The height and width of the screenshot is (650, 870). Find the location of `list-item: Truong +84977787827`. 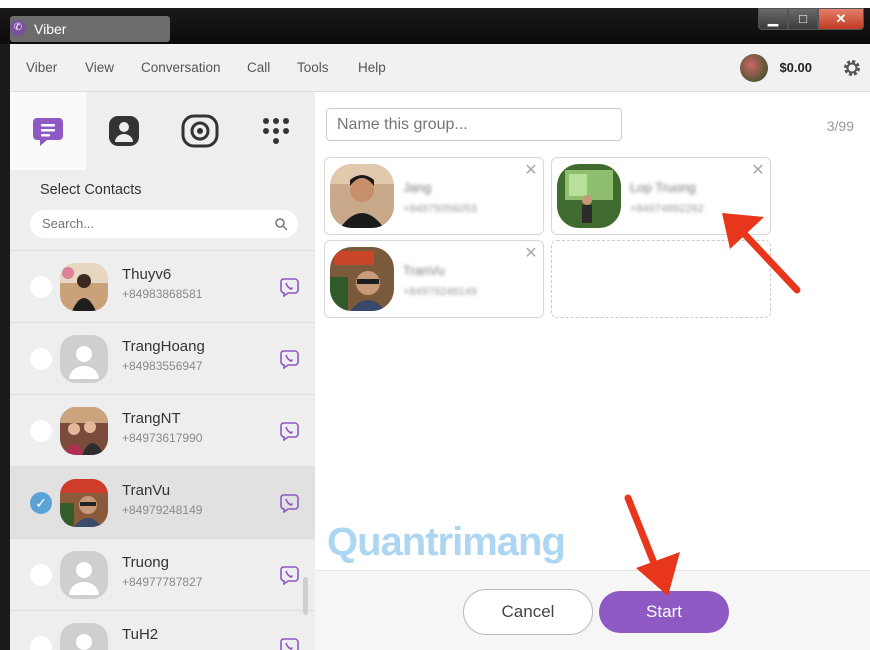

list-item: Truong +84977787827 is located at coordinates (162, 574).